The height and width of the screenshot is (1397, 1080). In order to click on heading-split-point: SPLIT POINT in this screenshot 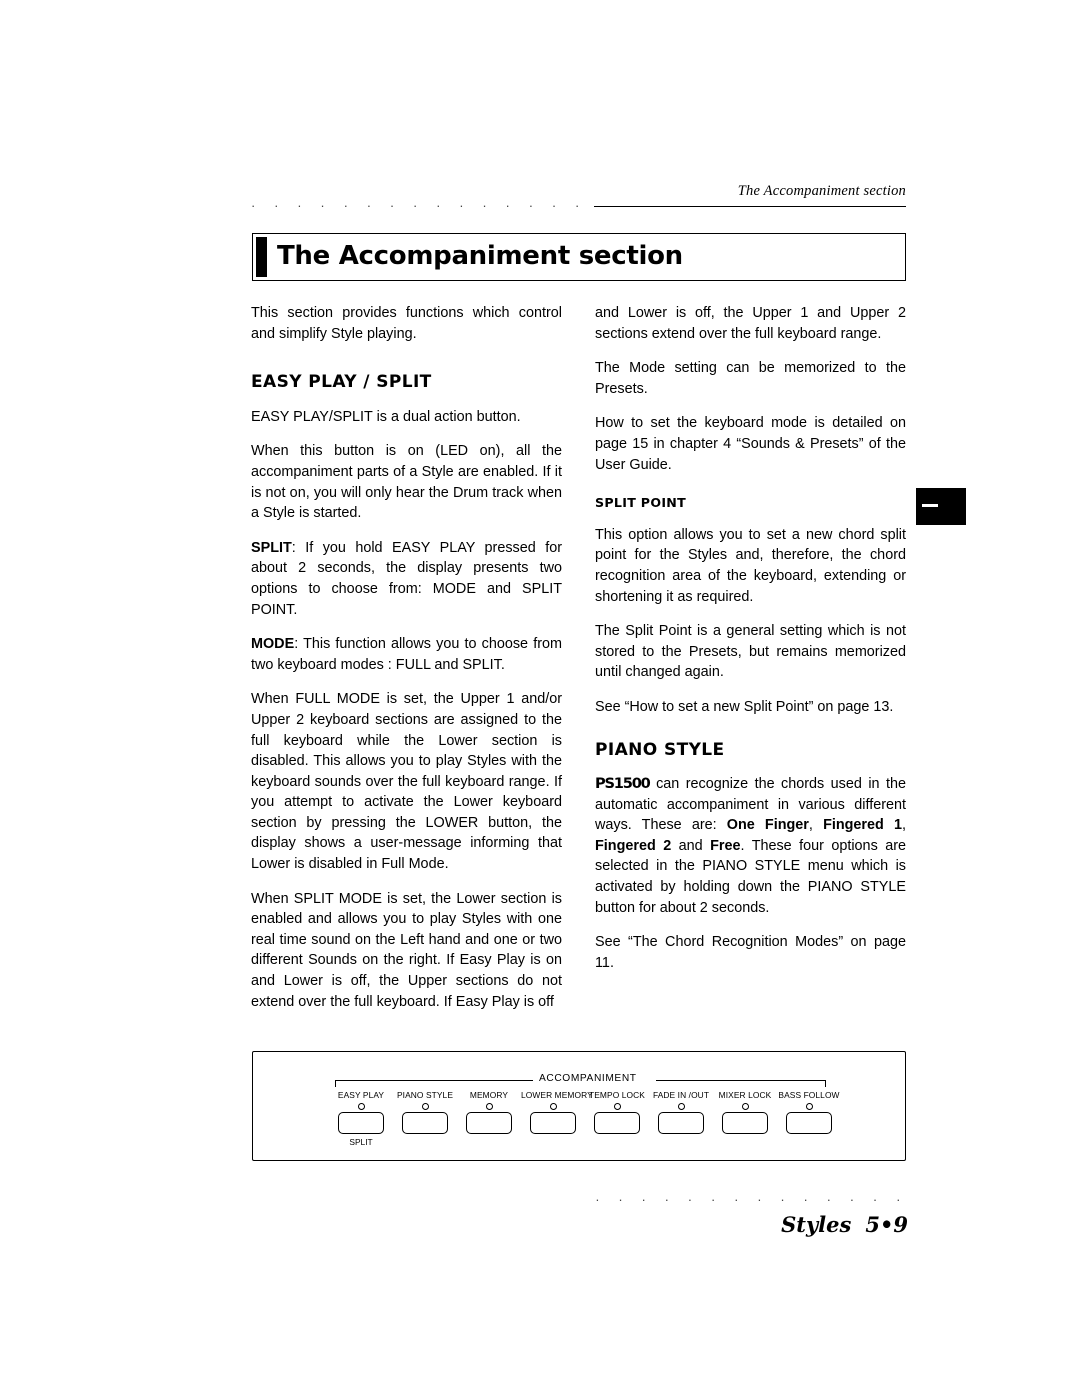, I will do `click(641, 503)`.